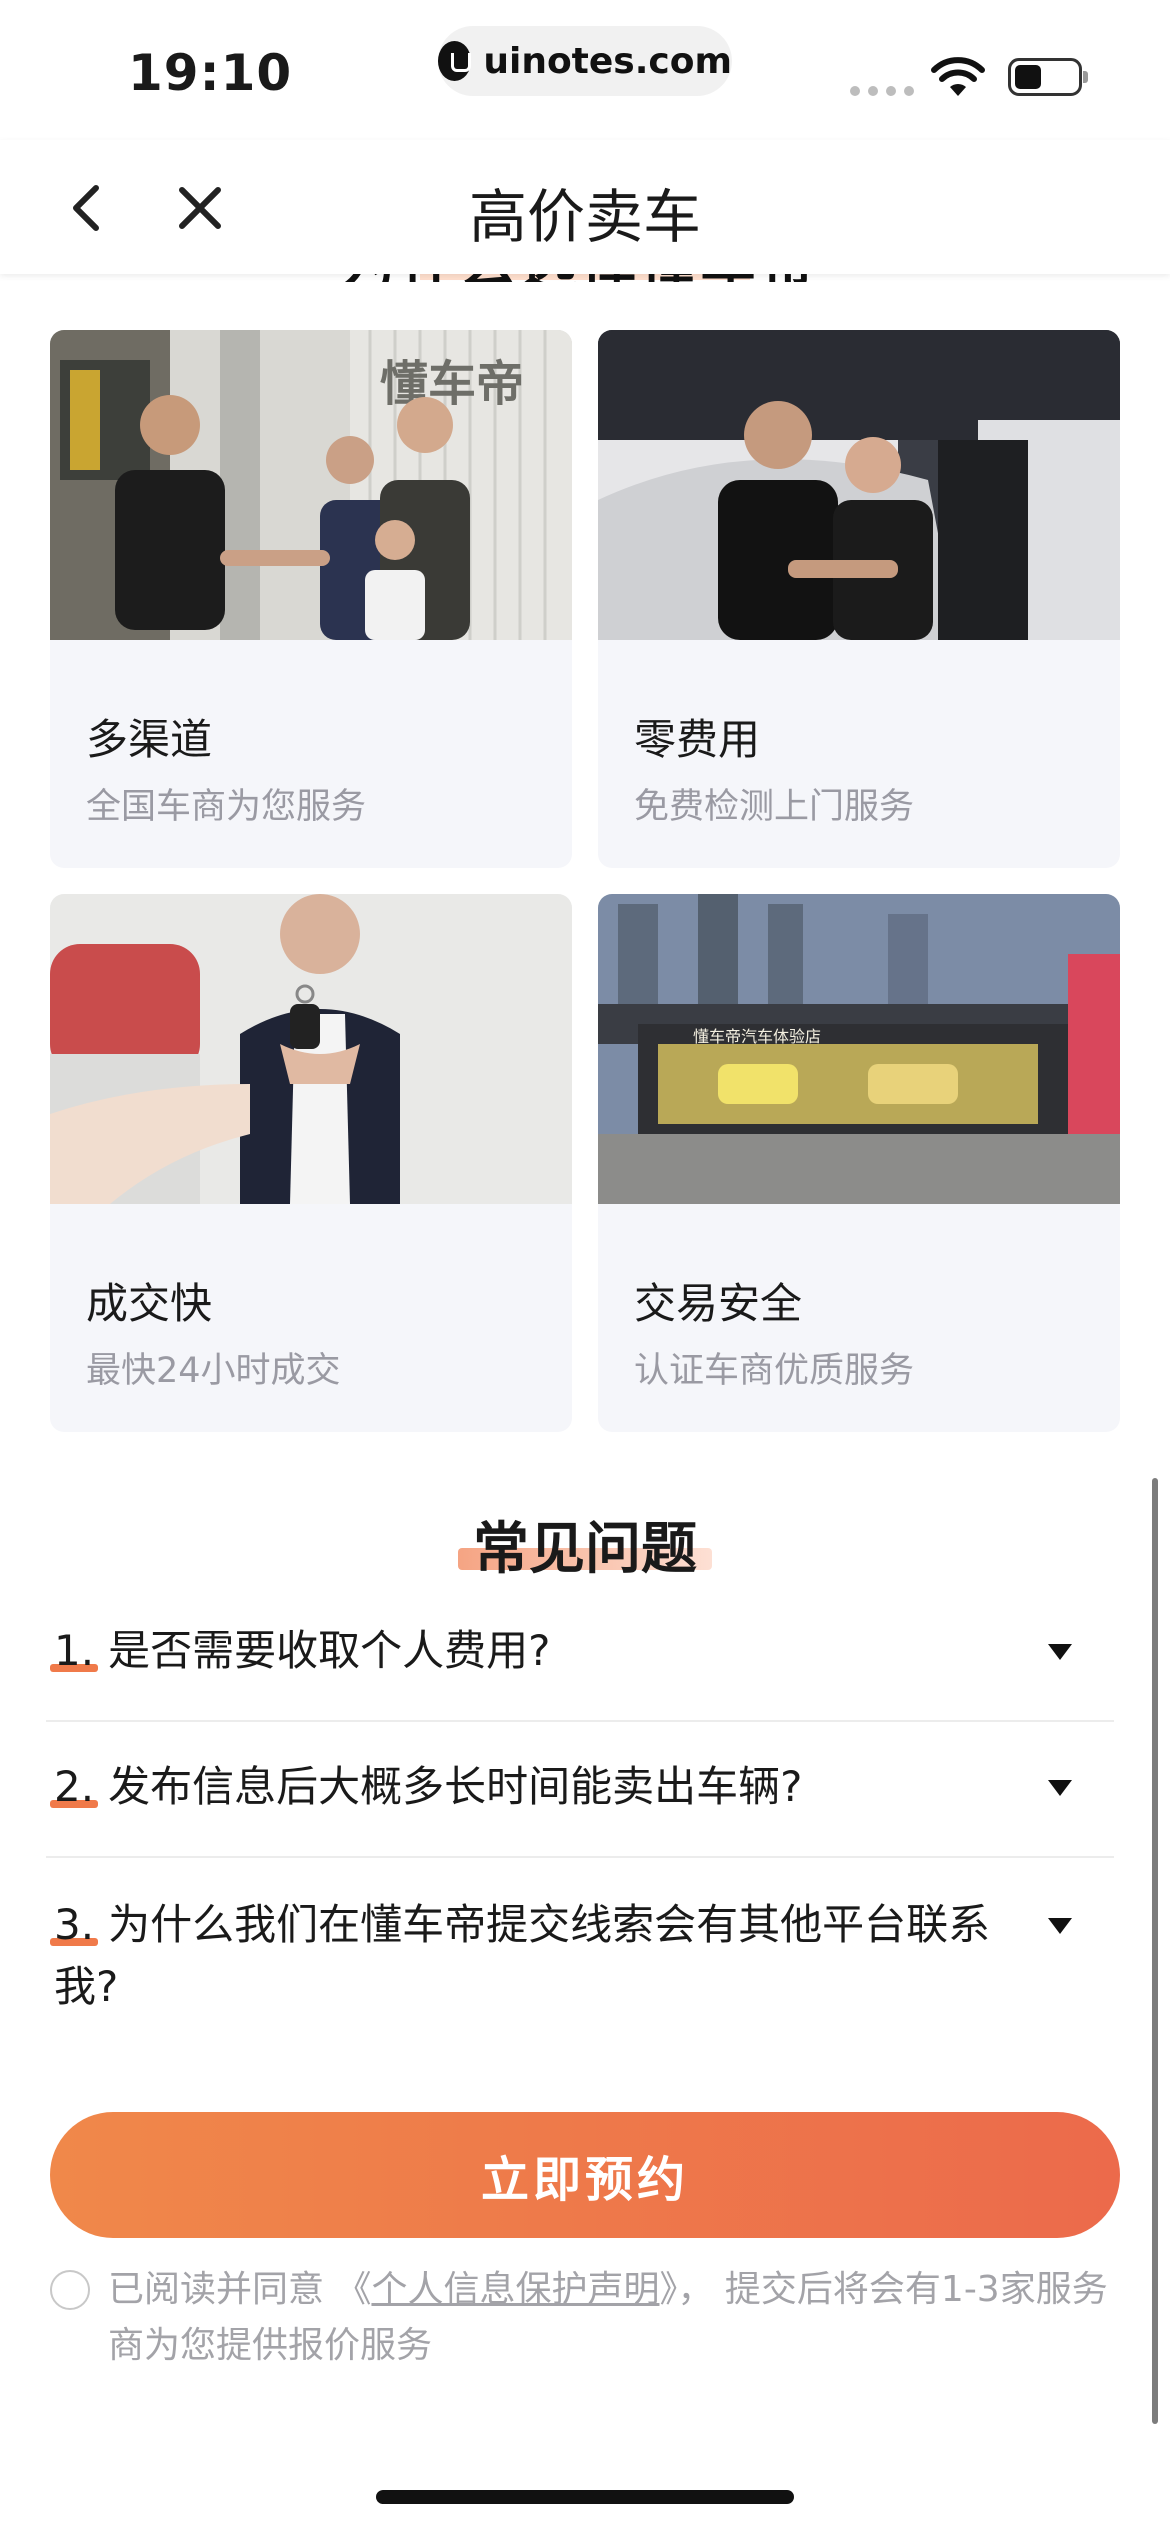  I want to click on feature-card-fast-deal: 成交快 最快24小时成交, so click(311, 1163).